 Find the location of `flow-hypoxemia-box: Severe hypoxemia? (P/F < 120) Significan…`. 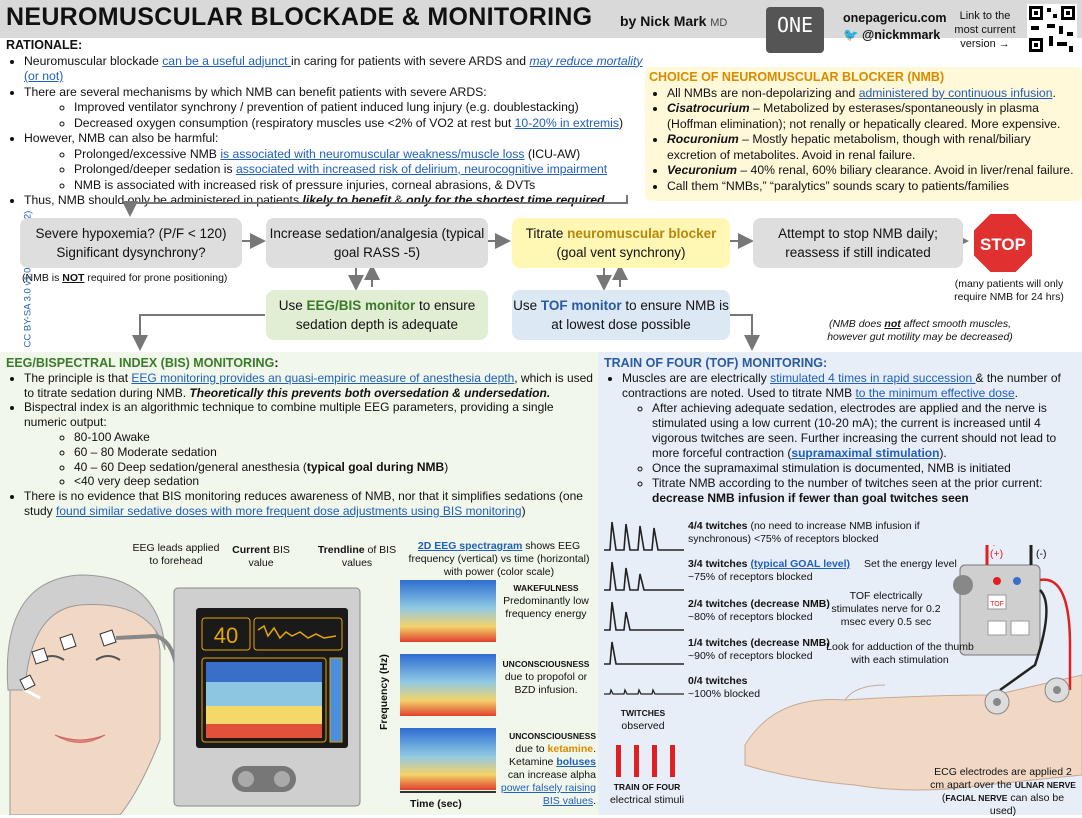

flow-hypoxemia-box: Severe hypoxemia? (P/F < 120) Significan… is located at coordinates (131, 243).